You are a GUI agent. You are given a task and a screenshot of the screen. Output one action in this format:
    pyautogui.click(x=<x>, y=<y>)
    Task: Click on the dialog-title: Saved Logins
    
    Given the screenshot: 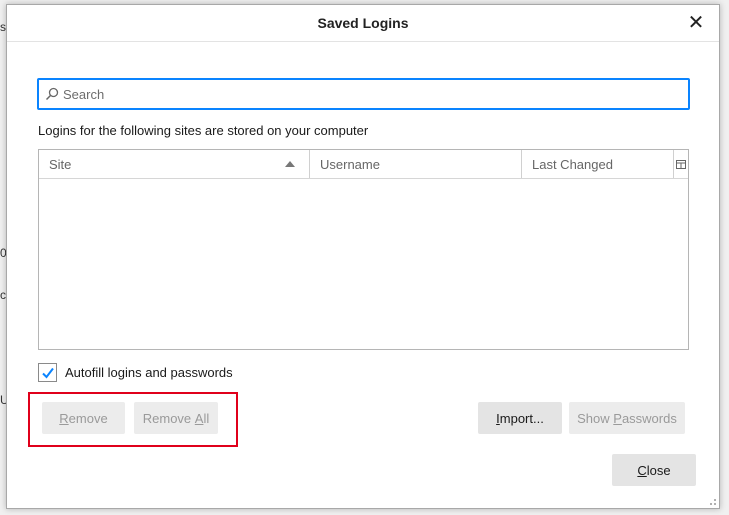 What is the action you would take?
    pyautogui.click(x=363, y=23)
    